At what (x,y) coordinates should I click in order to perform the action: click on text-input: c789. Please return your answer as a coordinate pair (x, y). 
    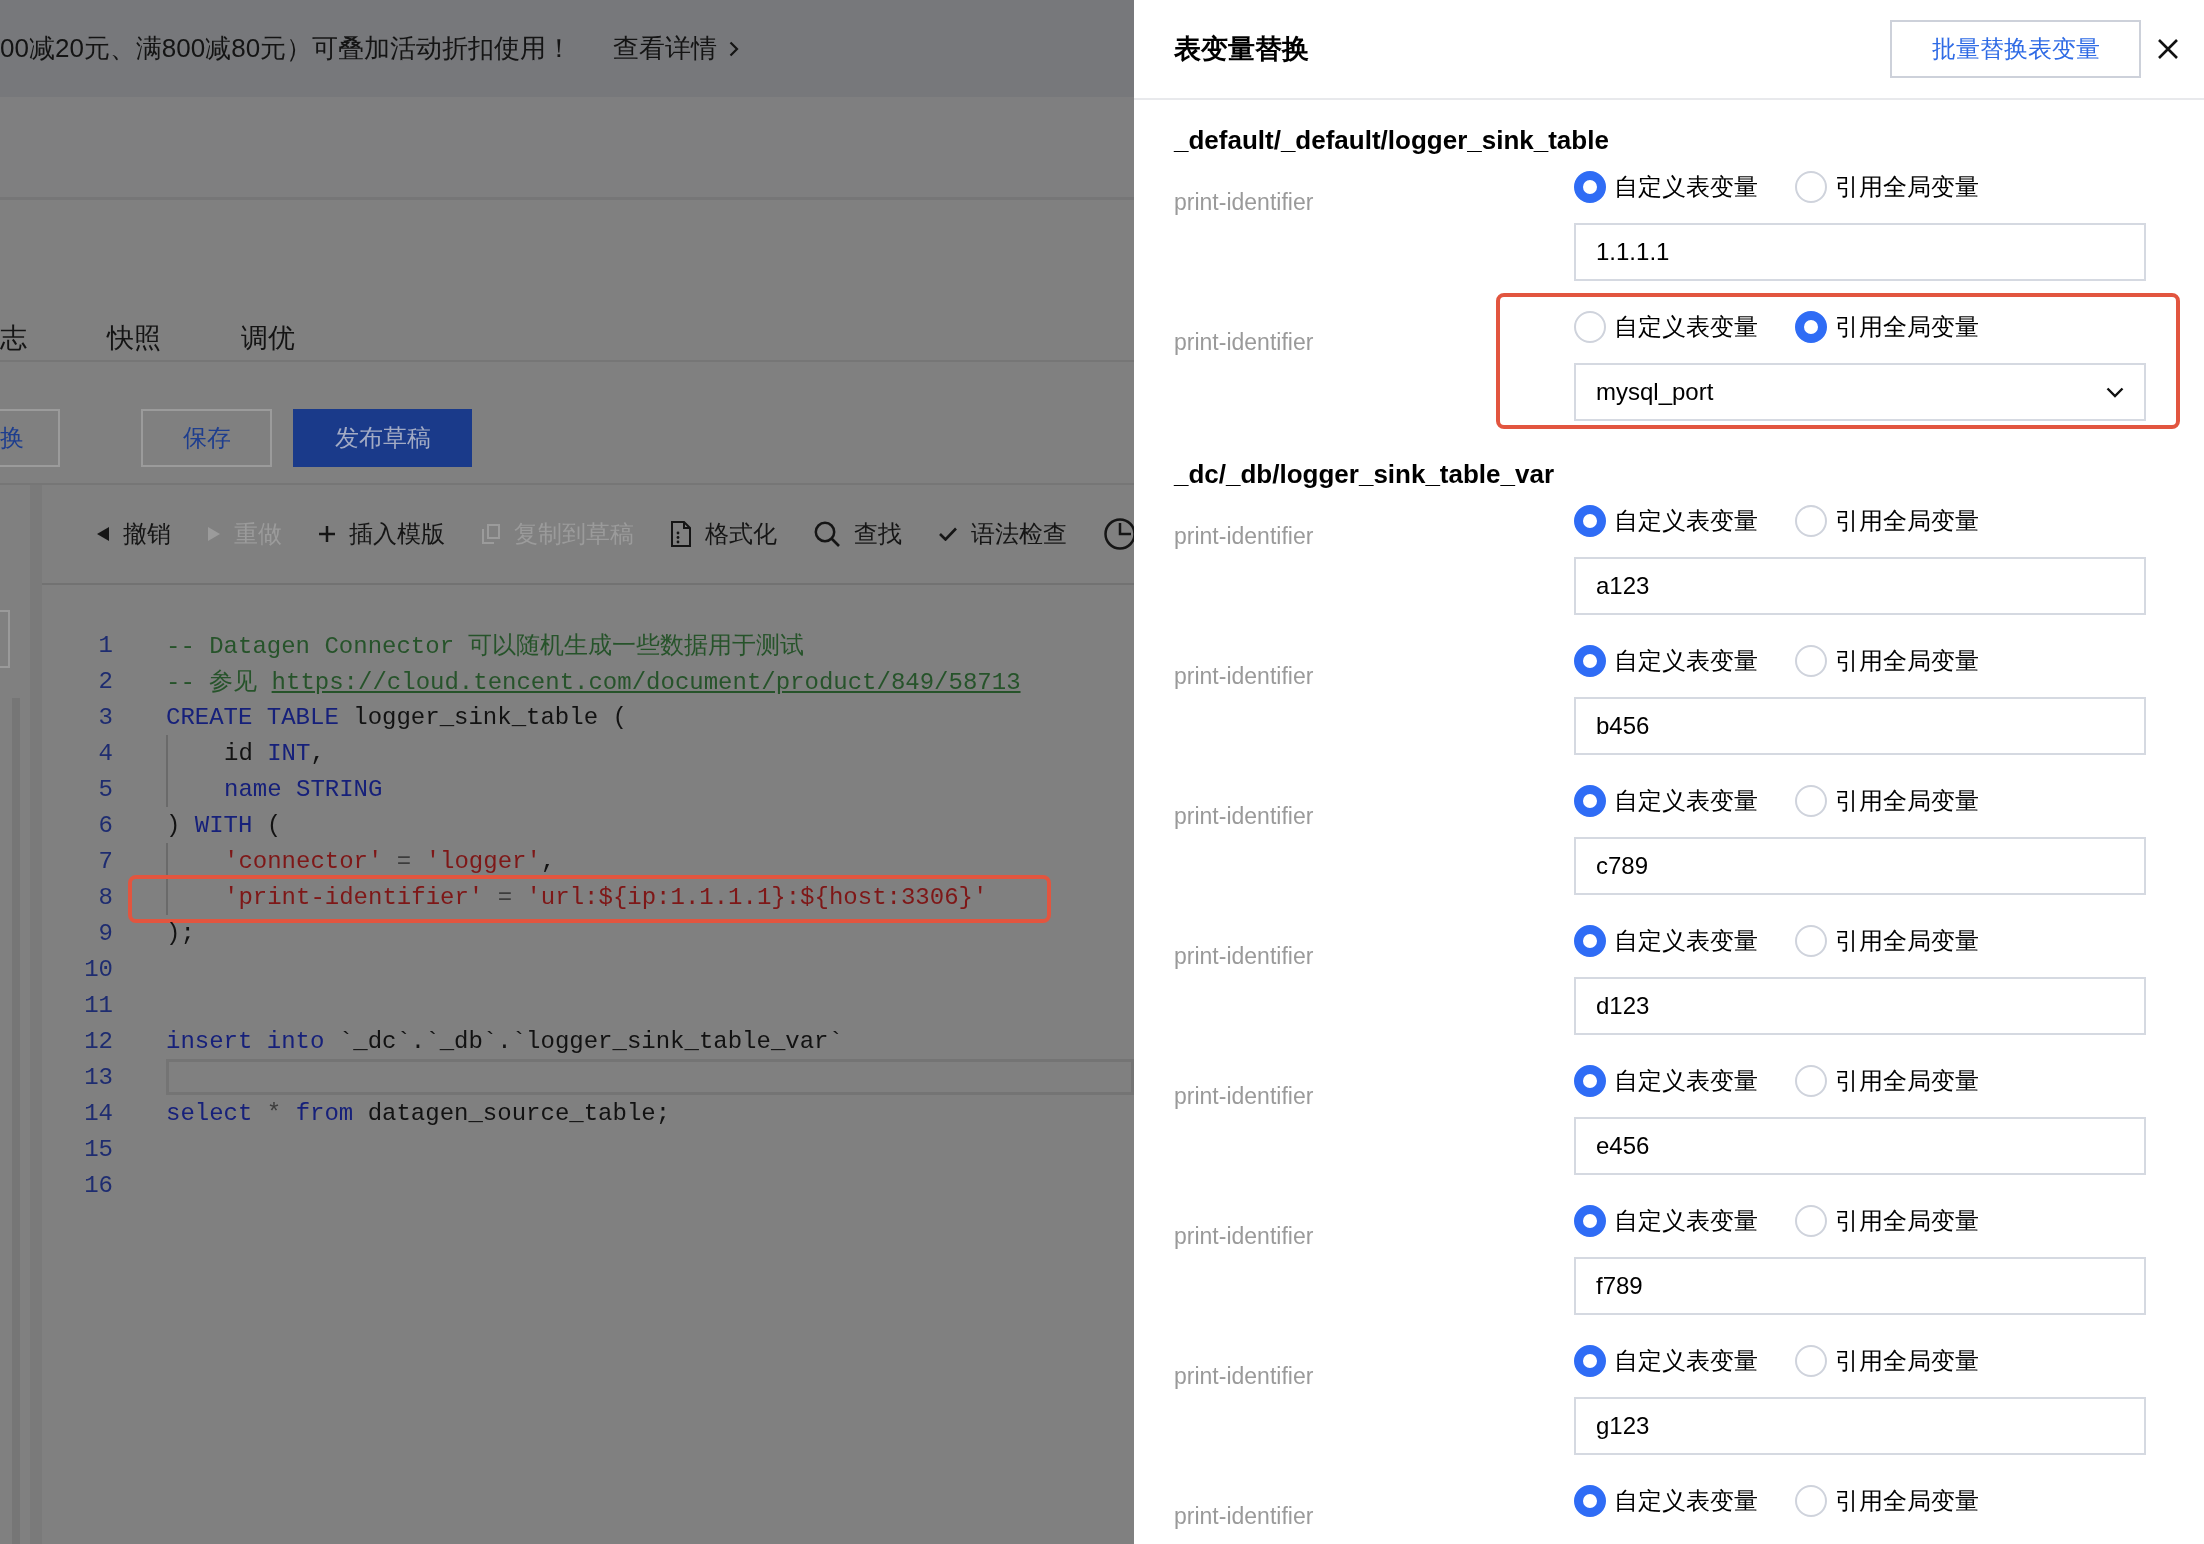
    Looking at the image, I should click on (1860, 866).